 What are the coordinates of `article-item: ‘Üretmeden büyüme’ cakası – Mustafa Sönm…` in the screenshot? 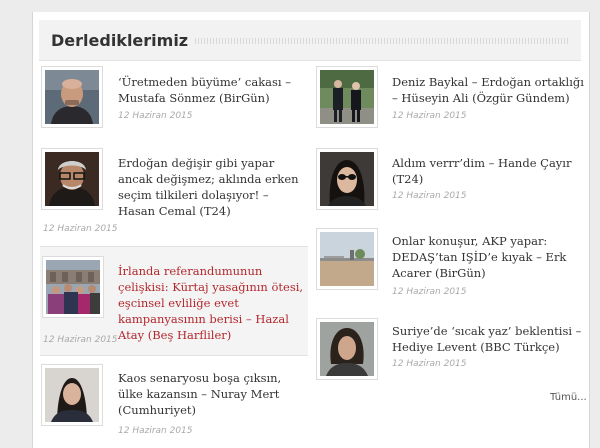 It's located at (175, 99).